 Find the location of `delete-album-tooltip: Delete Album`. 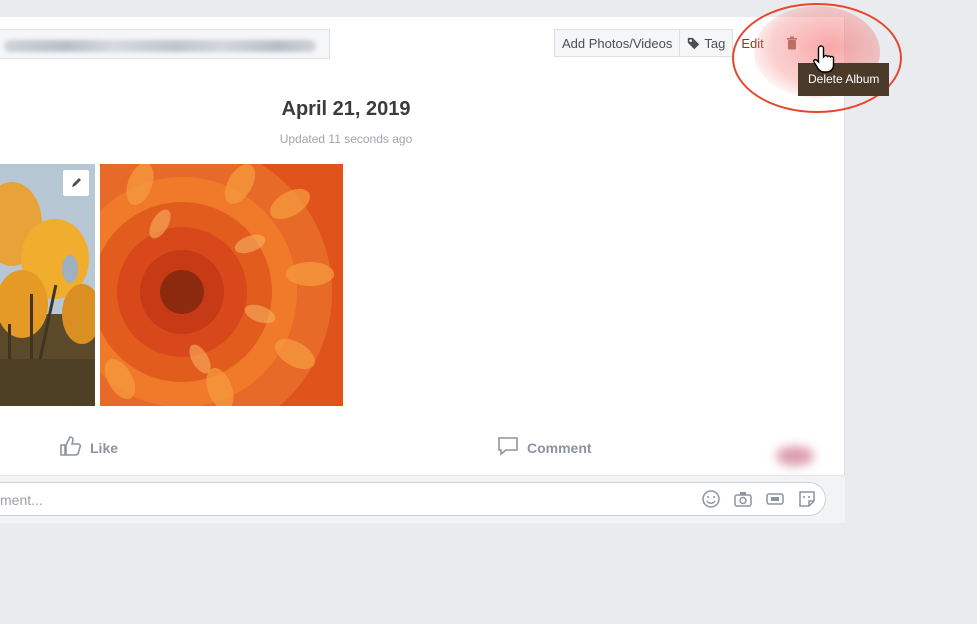

delete-album-tooltip: Delete Album is located at coordinates (844, 77).